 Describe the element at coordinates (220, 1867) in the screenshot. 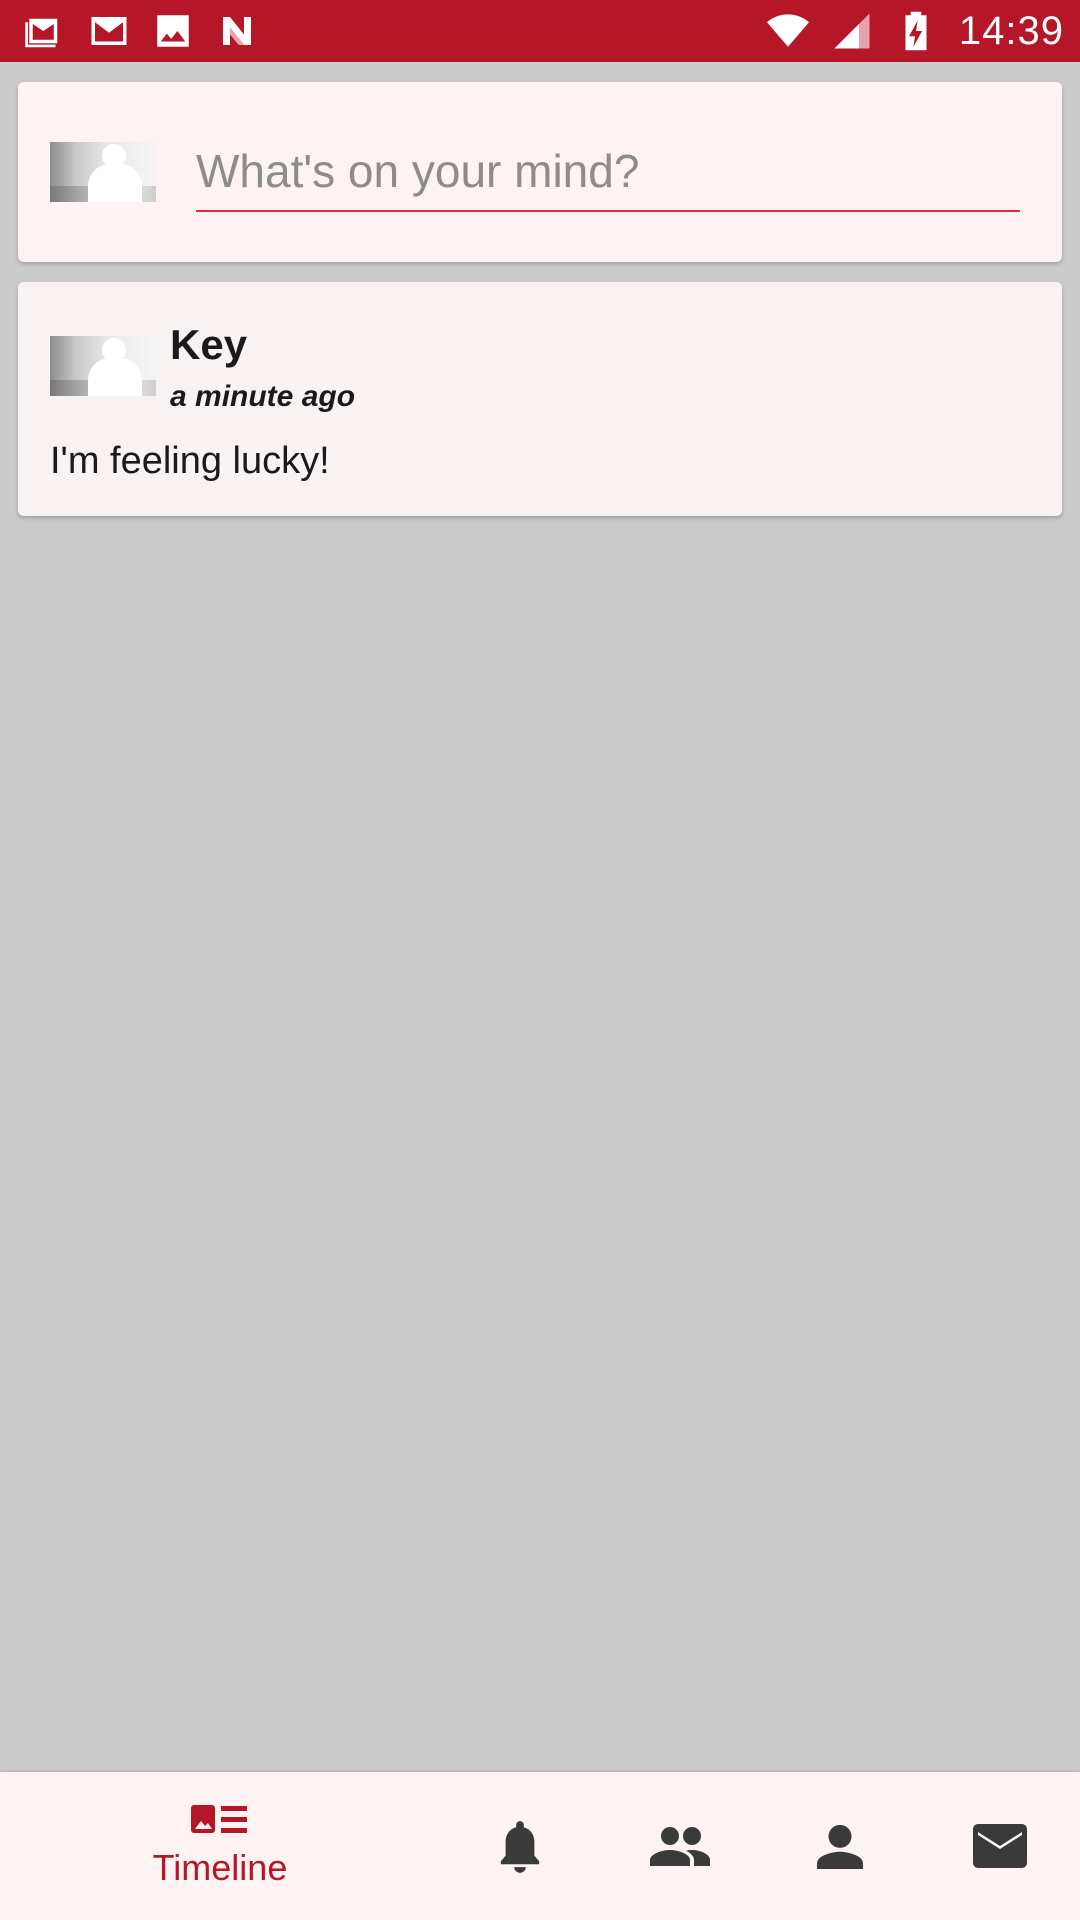

I see `nav-label-timeline: Timeline` at that location.